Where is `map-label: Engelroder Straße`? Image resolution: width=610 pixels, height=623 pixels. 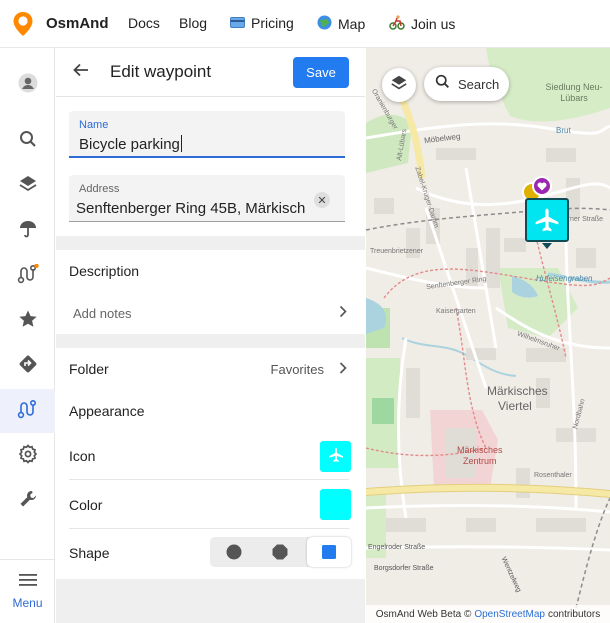
map-label: Engelroder Straße is located at coordinates (397, 547).